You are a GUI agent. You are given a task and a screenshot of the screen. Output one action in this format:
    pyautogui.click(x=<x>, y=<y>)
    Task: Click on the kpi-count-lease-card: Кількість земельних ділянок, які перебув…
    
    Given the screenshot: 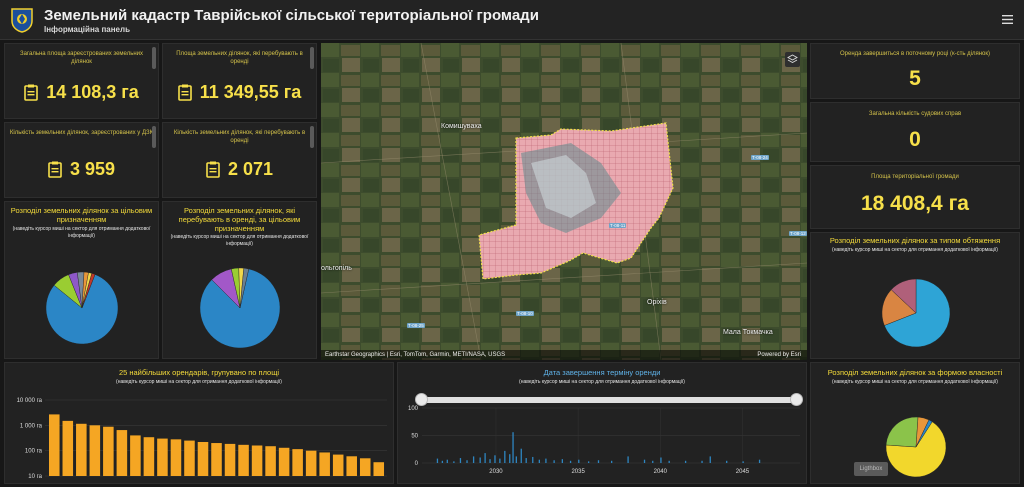 What is the action you would take?
    pyautogui.click(x=239, y=160)
    